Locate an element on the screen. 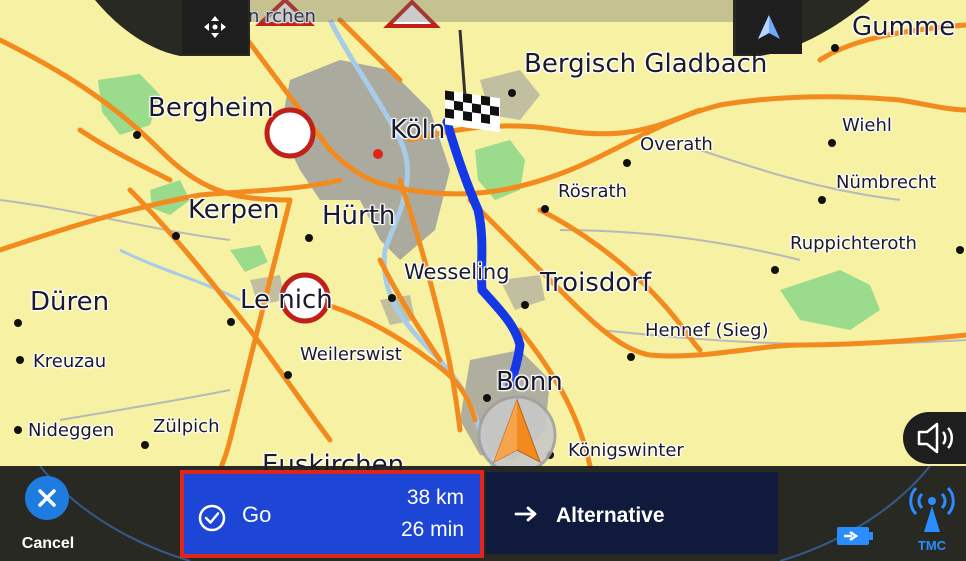 Image resolution: width=966 pixels, height=561 pixels. speaker-icon is located at coordinates (935, 438).